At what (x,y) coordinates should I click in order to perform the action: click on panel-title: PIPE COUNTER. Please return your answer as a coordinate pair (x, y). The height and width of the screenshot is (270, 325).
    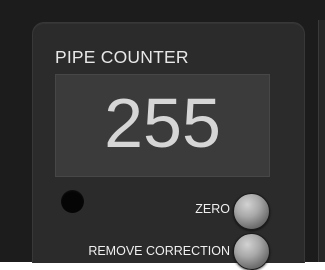
    Looking at the image, I should click on (122, 57).